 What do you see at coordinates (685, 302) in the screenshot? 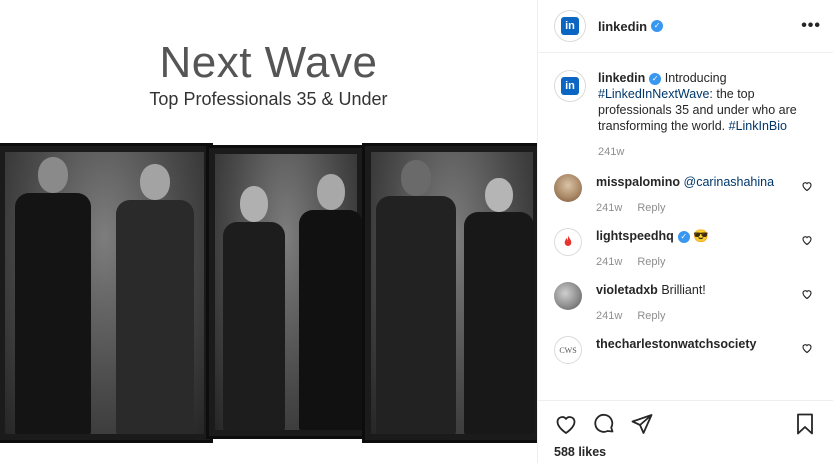
I see `comment-item: violetadxb Brilliant! 241w Reply` at bounding box center [685, 302].